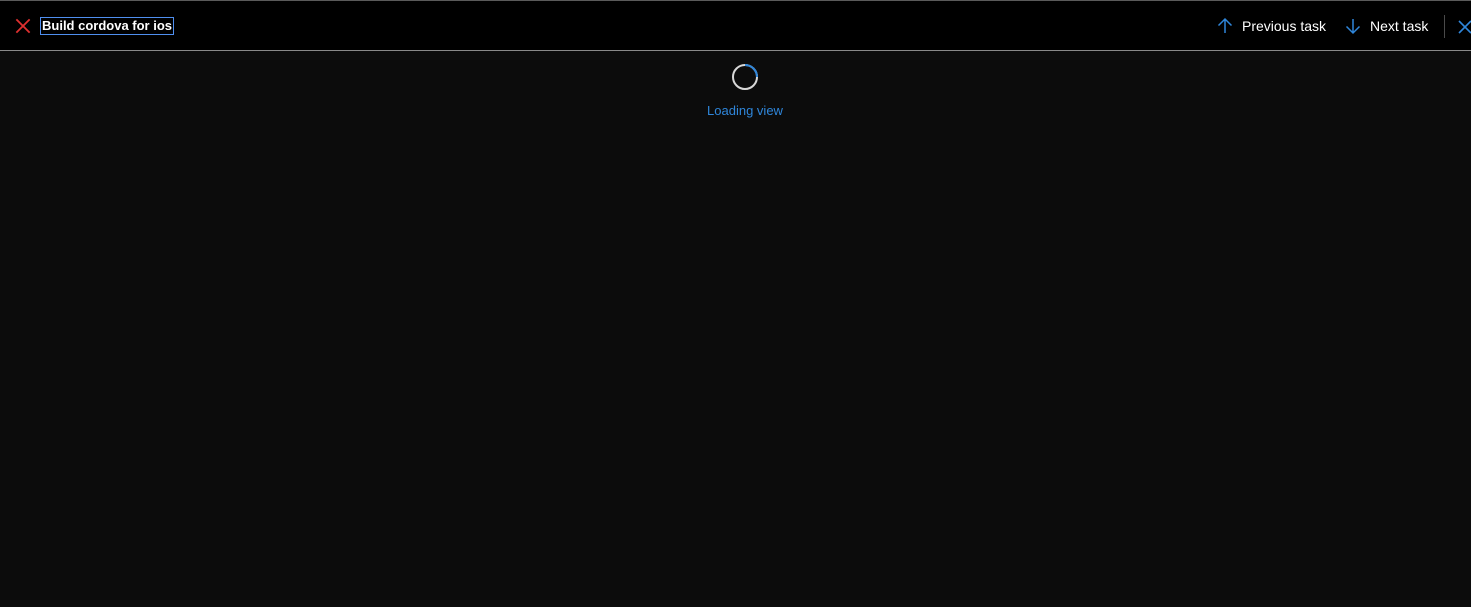  Describe the element at coordinates (1399, 26) in the screenshot. I see `next-task-label: Next task` at that location.